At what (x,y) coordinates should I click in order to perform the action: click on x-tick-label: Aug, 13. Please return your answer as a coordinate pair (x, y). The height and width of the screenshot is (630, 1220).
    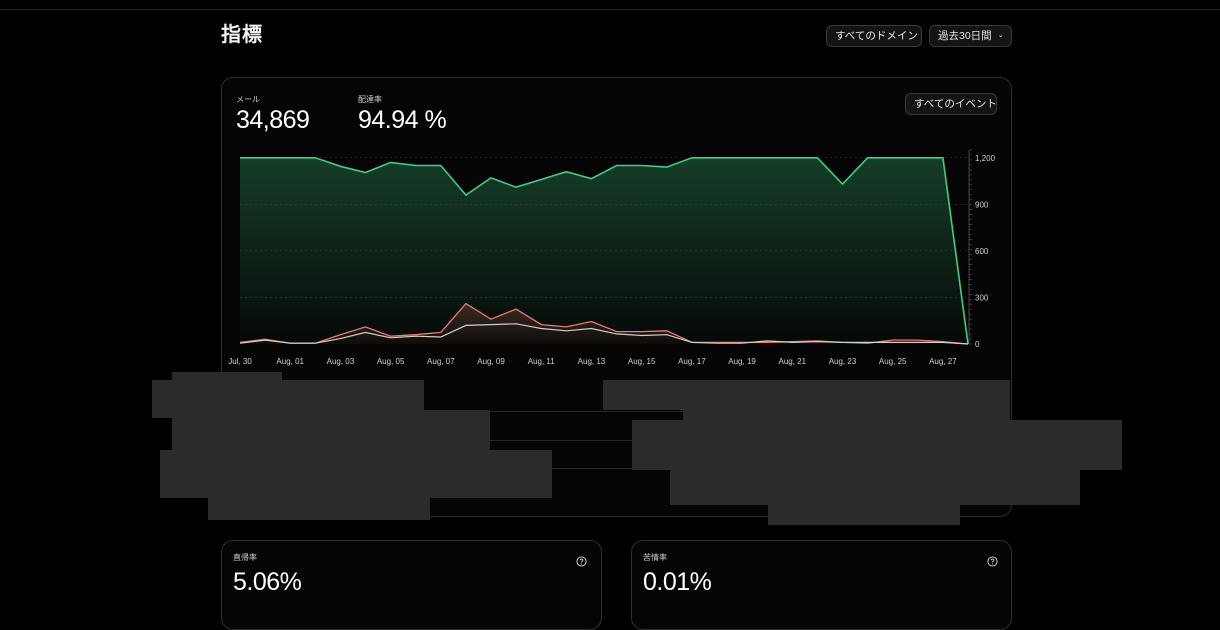
    Looking at the image, I should click on (592, 361).